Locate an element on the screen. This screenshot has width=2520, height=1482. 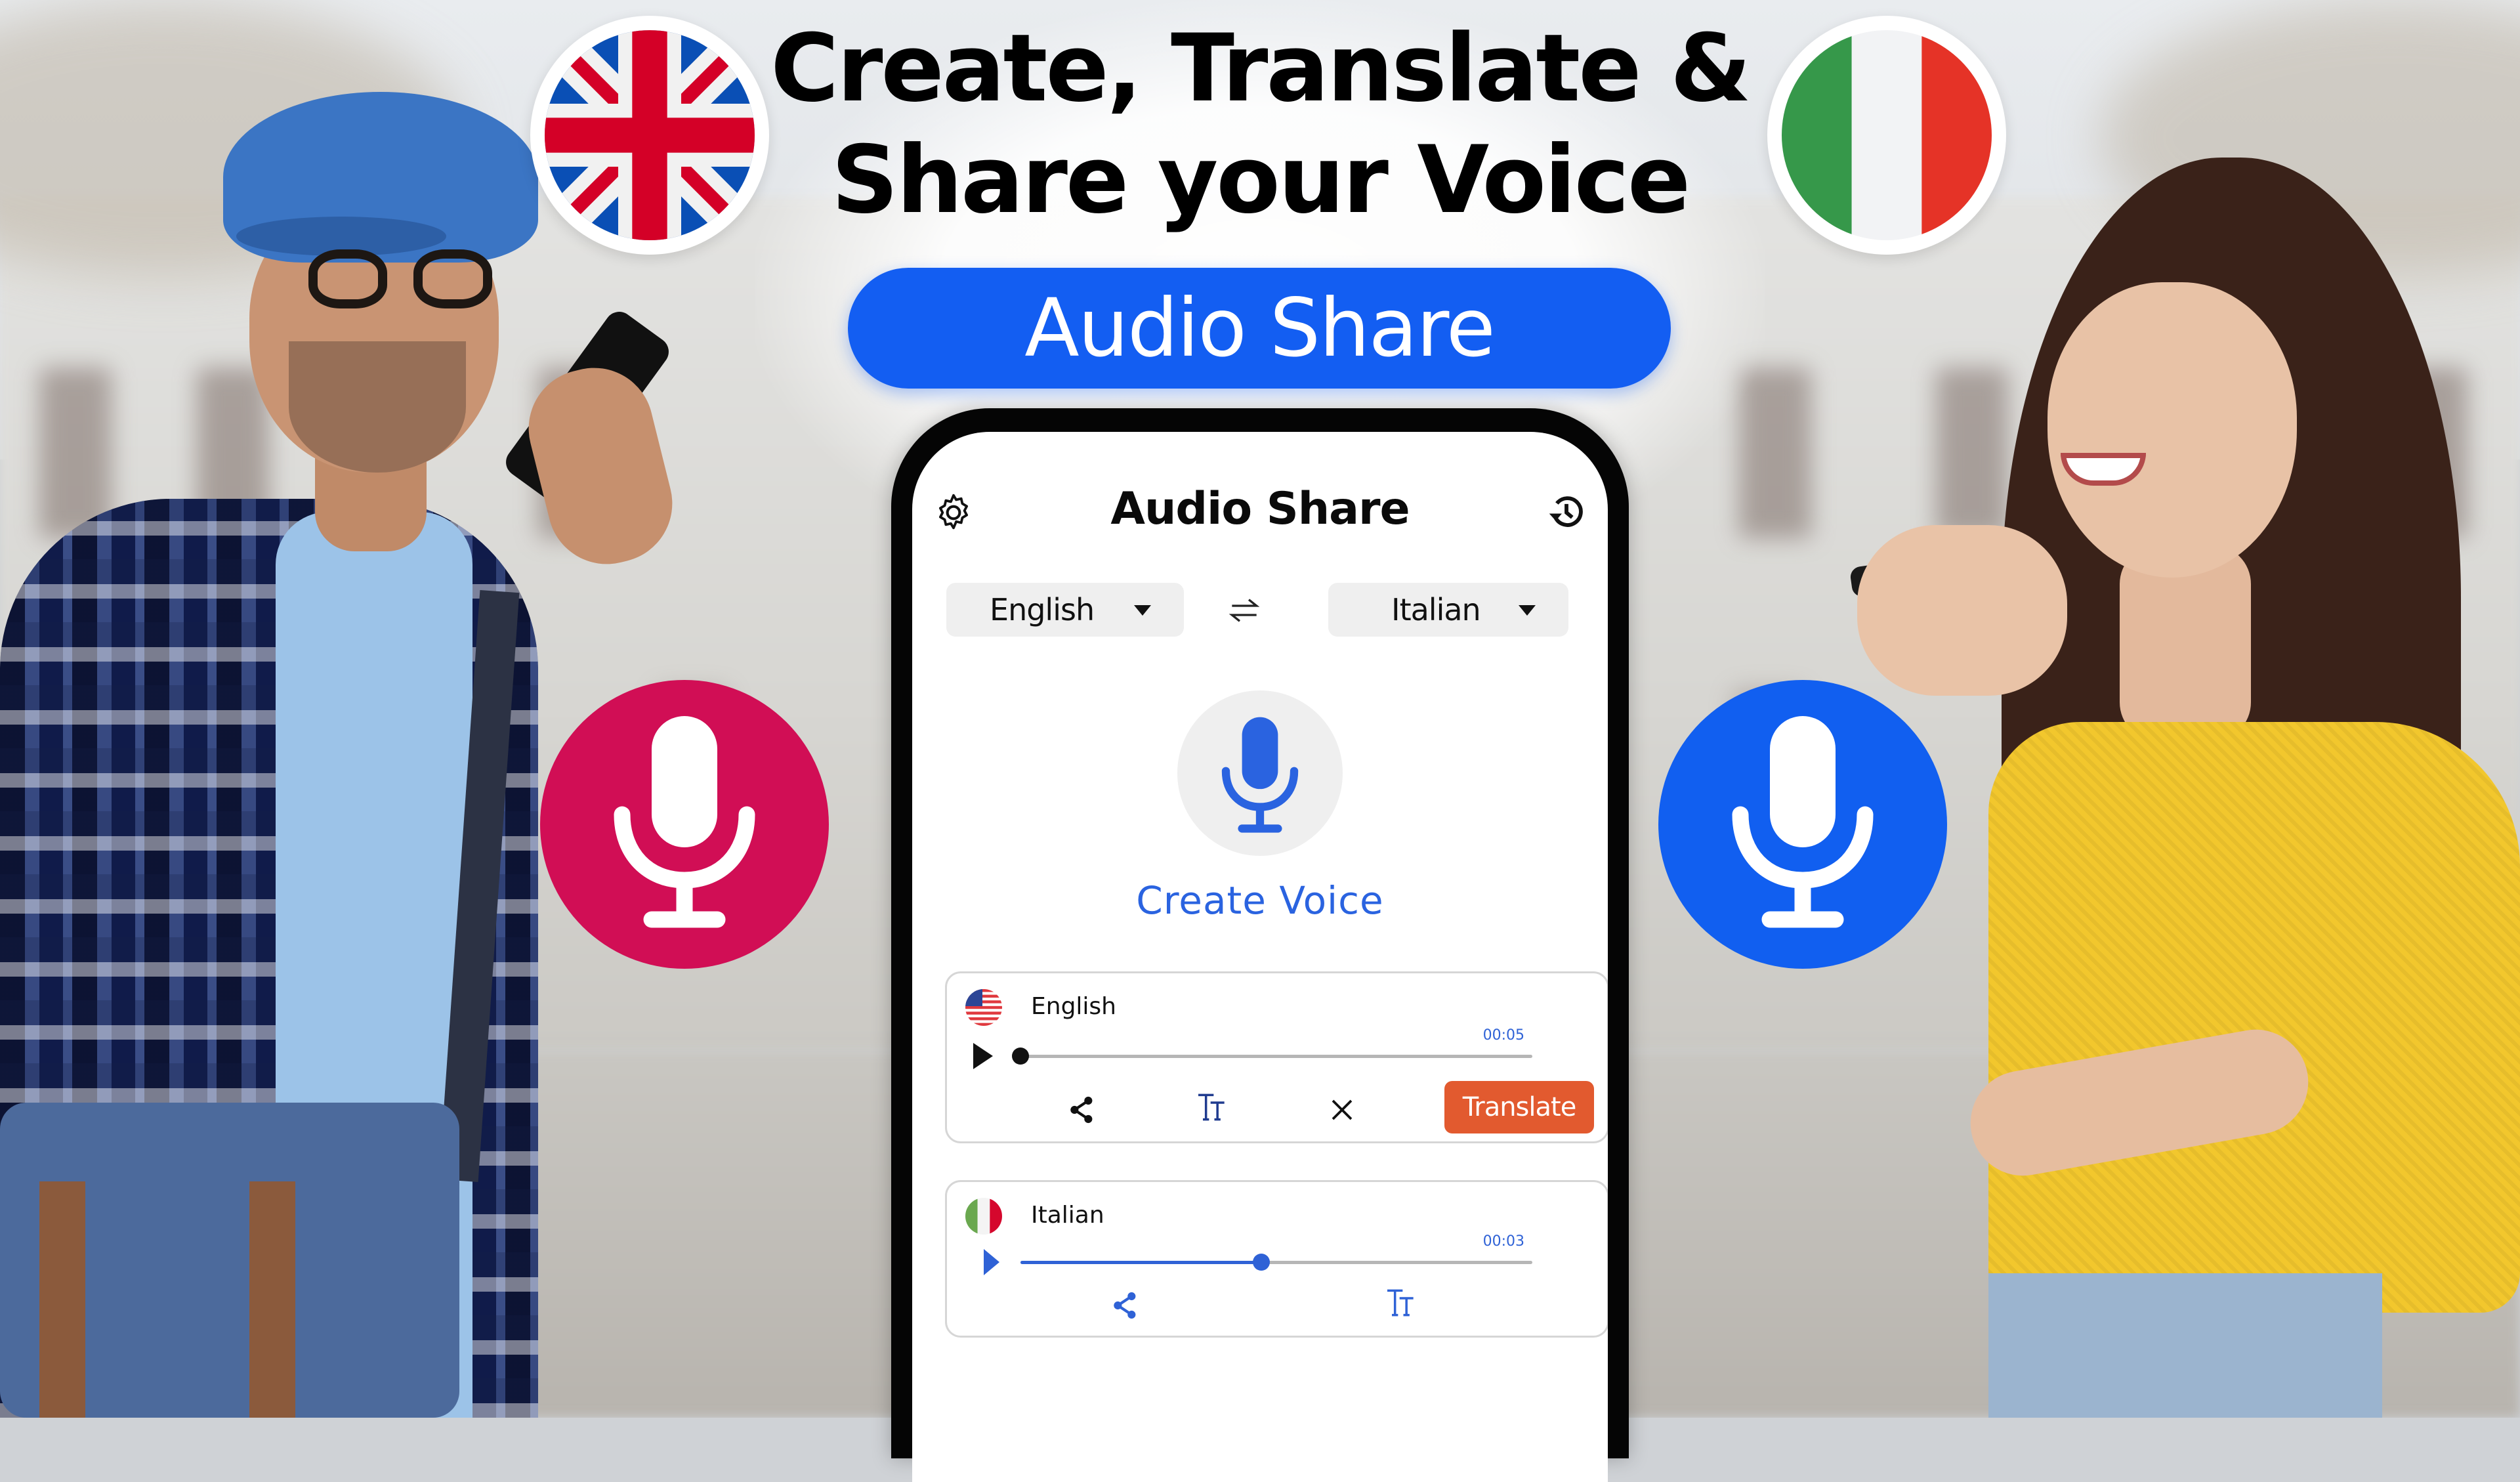
source-language-value: English is located at coordinates (1042, 609).